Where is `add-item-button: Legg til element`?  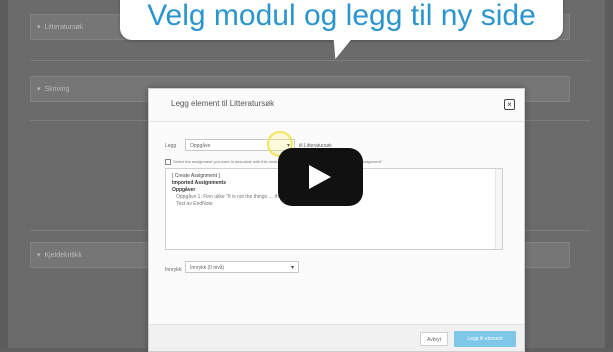 add-item-button: Legg til element is located at coordinates (485, 339).